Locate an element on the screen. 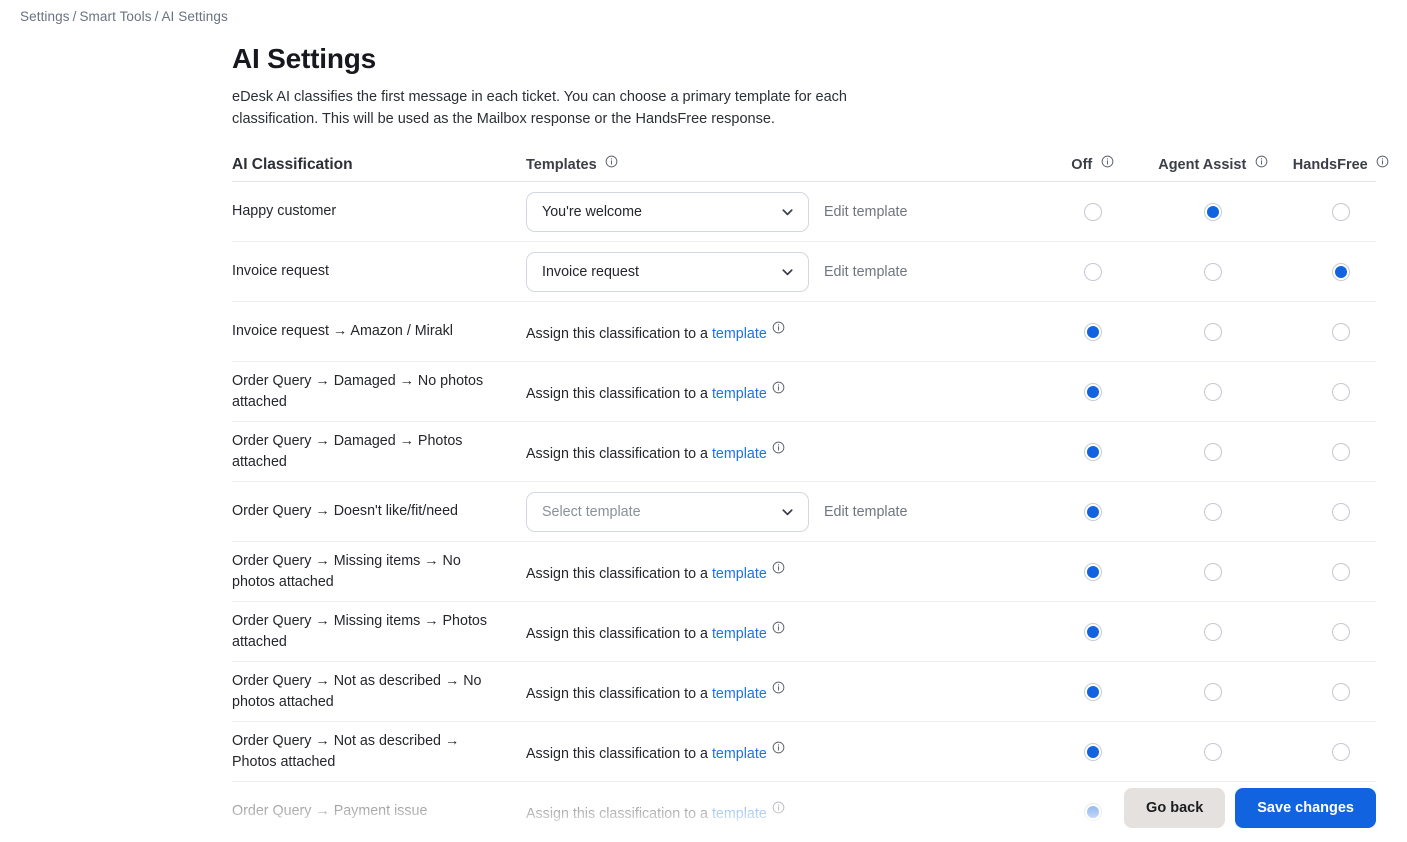 The height and width of the screenshot is (842, 1407). classification-label: Order Query → Payment issue is located at coordinates (330, 811).